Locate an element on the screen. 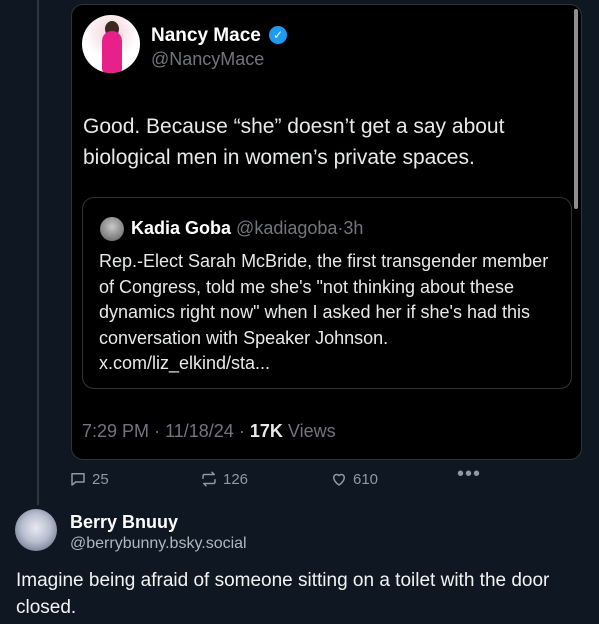  repost-button: 126 is located at coordinates (224, 479).